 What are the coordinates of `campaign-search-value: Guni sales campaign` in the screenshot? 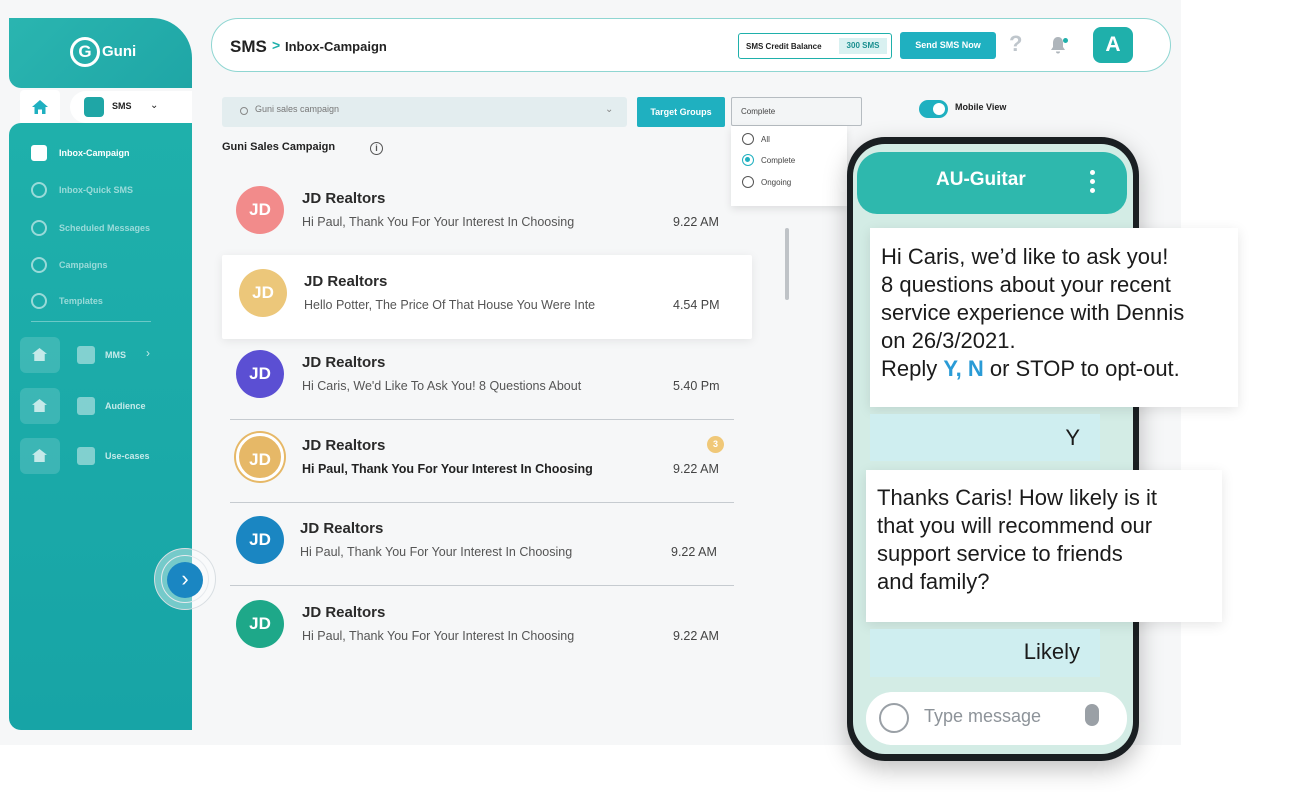 It's located at (297, 109).